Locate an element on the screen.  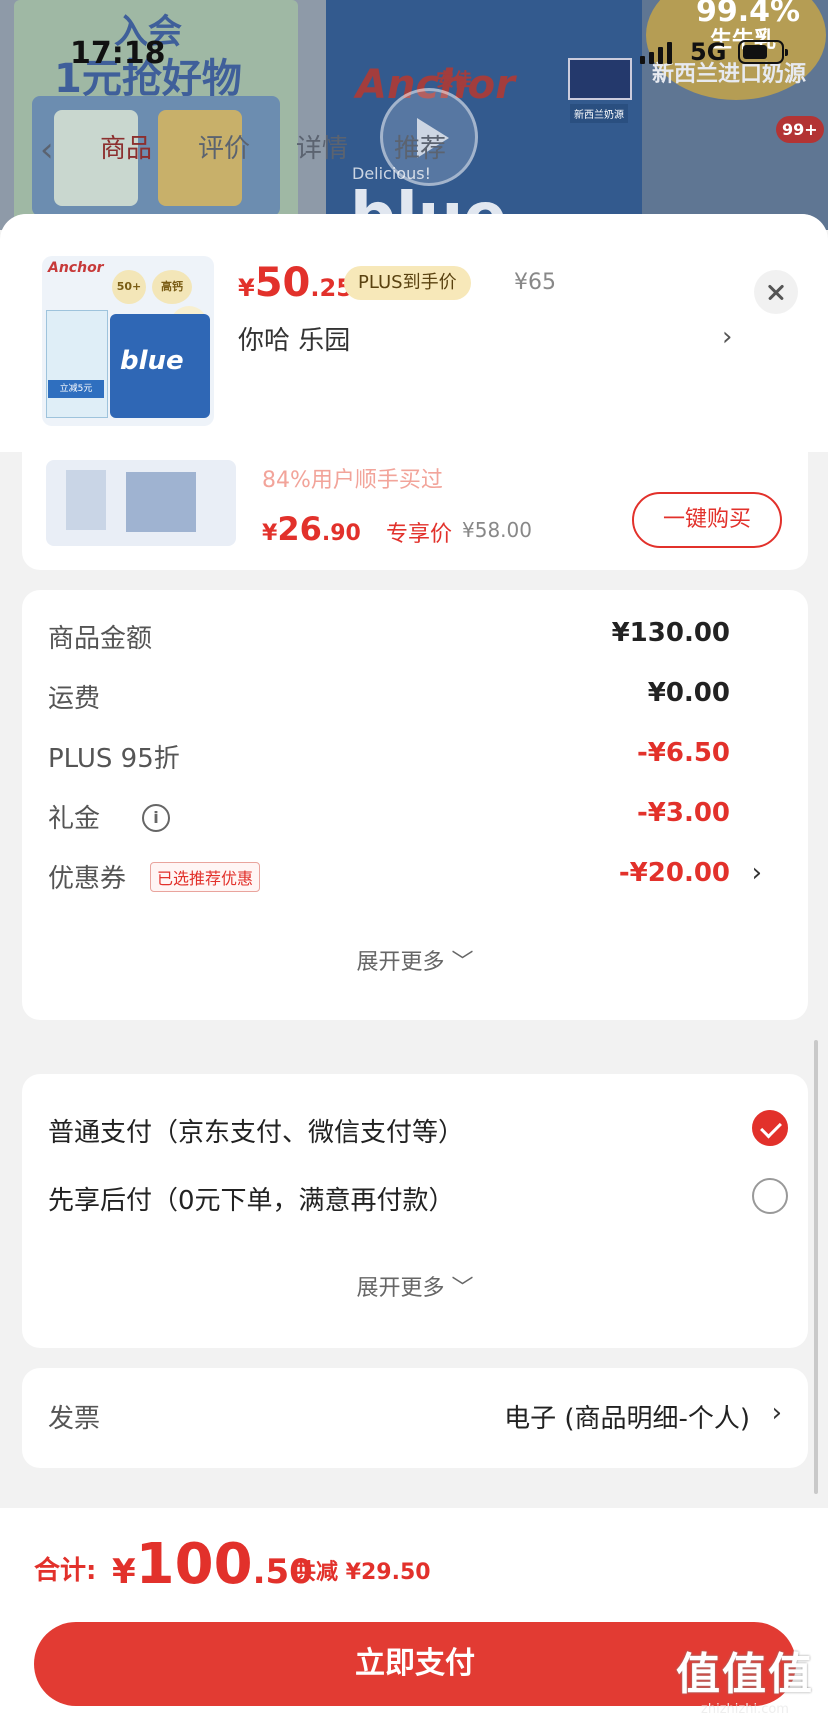
amount-row-shipping: 运费 ¥0.00 is located at coordinates (418, 698).